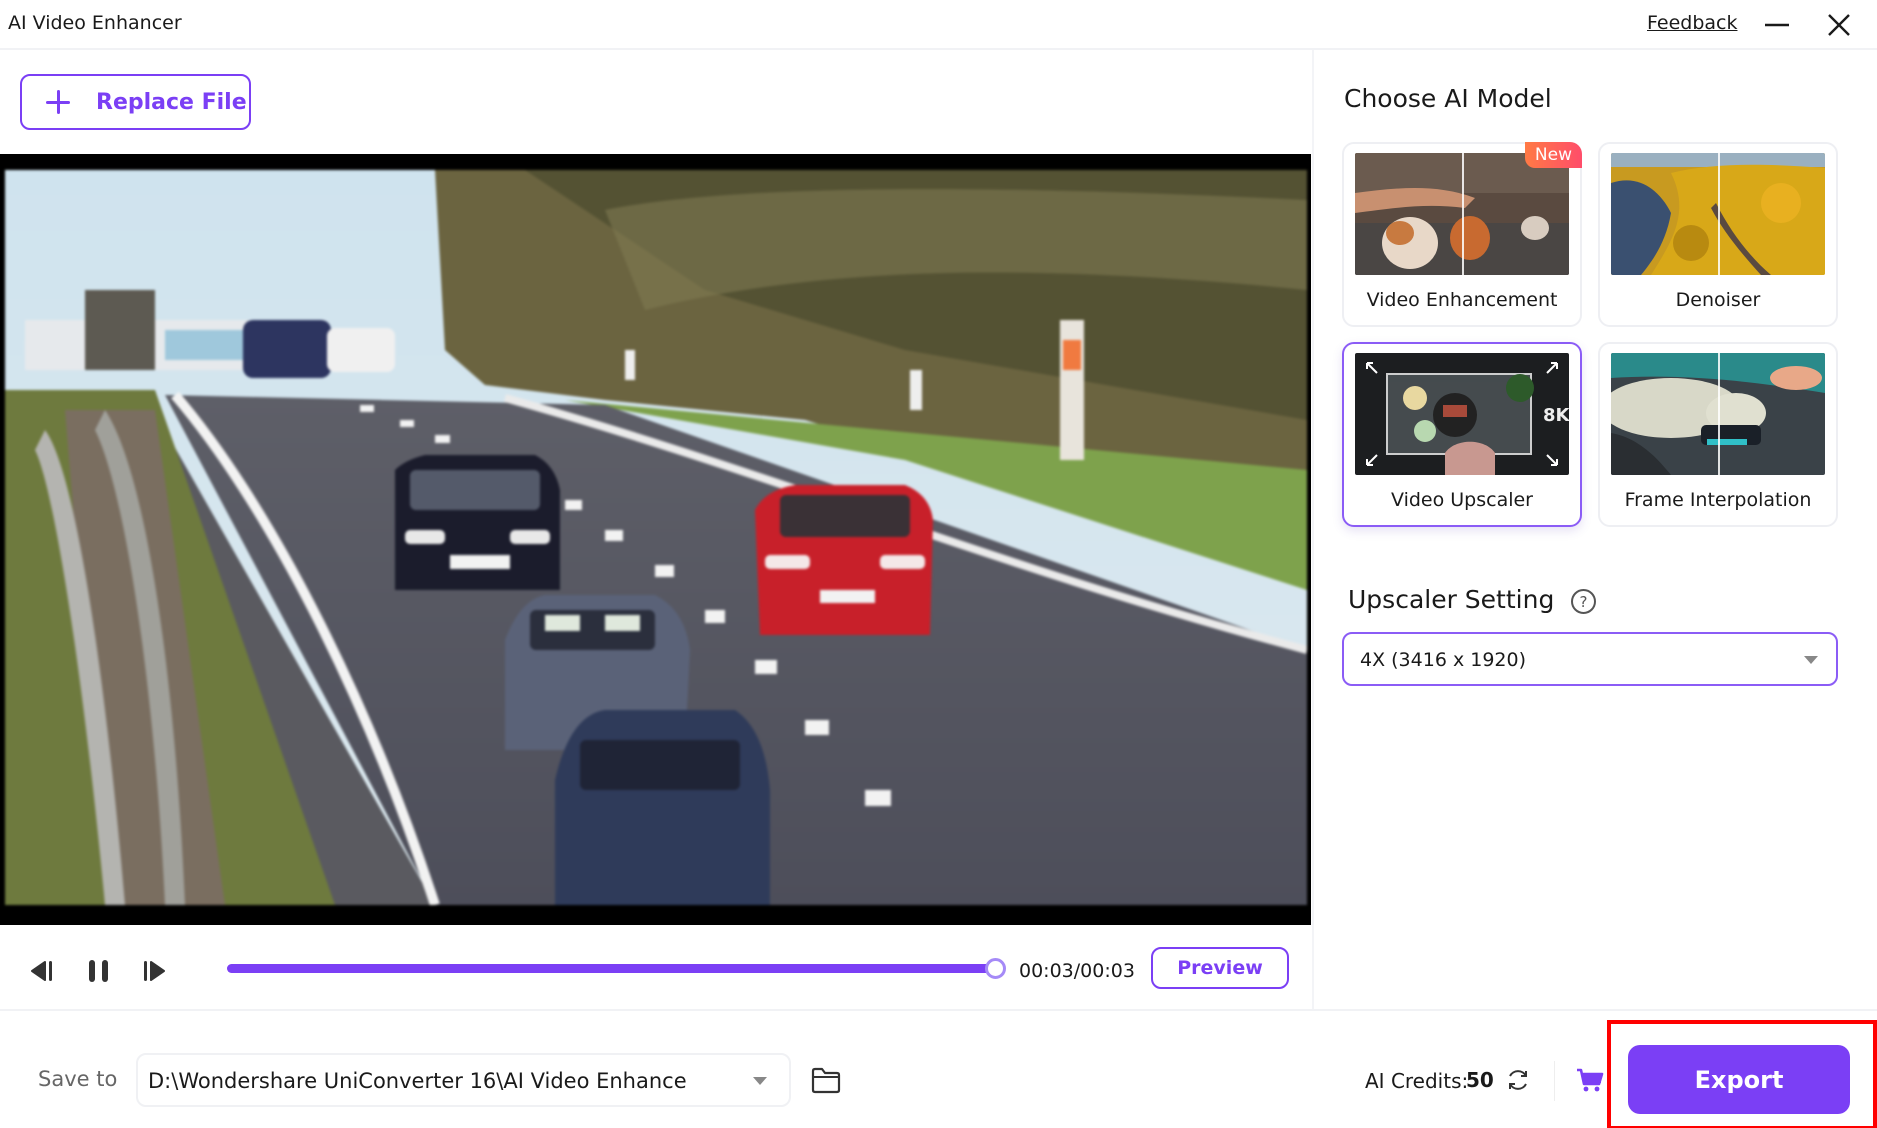 The height and width of the screenshot is (1128, 1877). Describe the element at coordinates (1462, 300) in the screenshot. I see `model-name: Video Enhancement` at that location.